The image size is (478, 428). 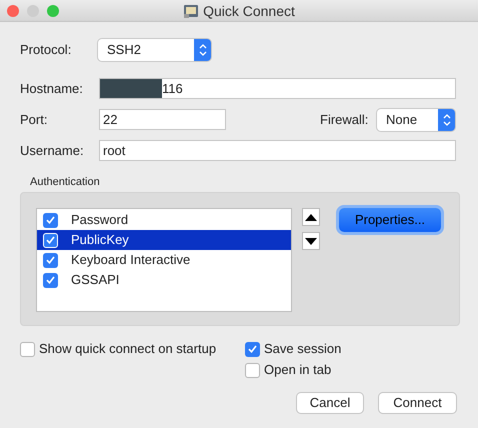 What do you see at coordinates (164, 220) in the screenshot?
I see `list-item: Password` at bounding box center [164, 220].